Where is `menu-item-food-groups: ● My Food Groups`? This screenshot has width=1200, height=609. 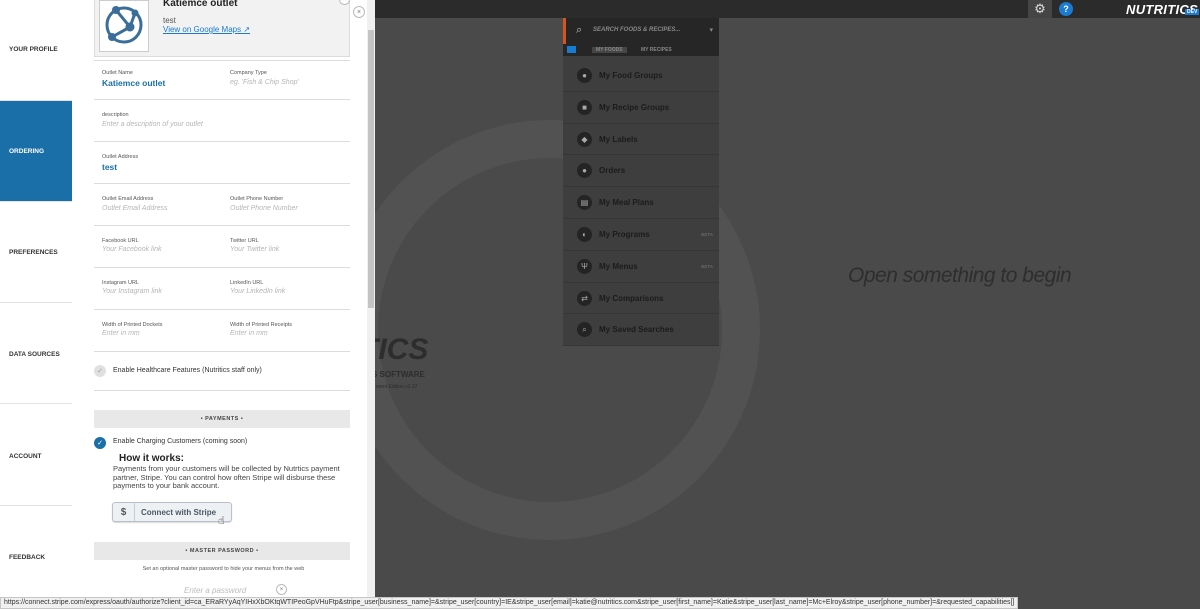
menu-item-food-groups: ● My Food Groups is located at coordinates (641, 76).